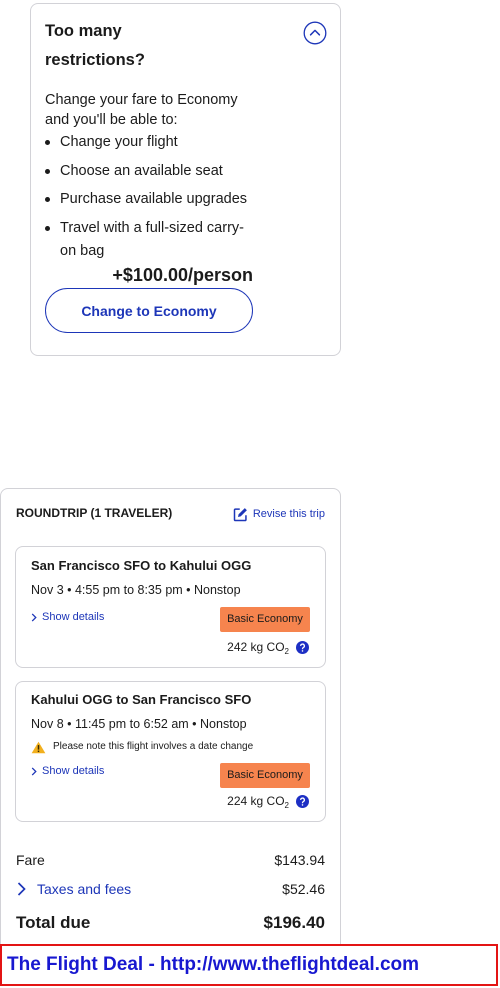 Image resolution: width=500 pixels, height=988 pixels. What do you see at coordinates (245, 647) in the screenshot?
I see `emissions-amount: 242 kg` at bounding box center [245, 647].